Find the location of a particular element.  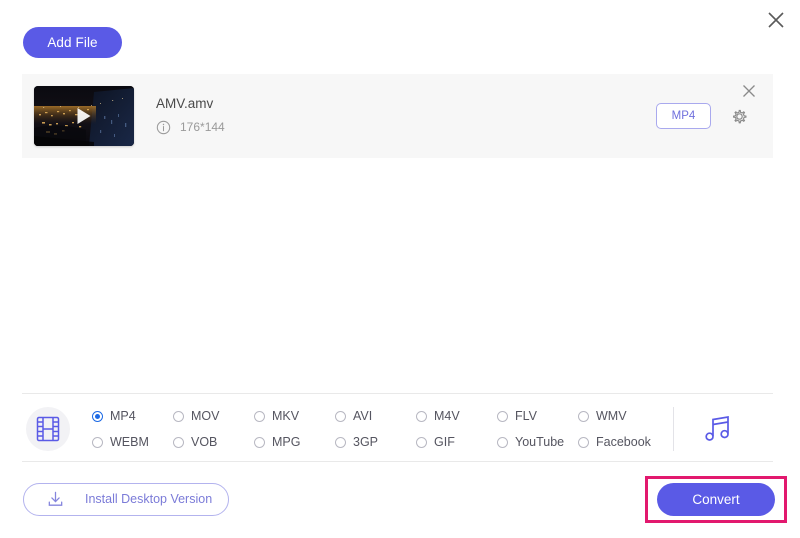

convert-button: Convert is located at coordinates (716, 499).